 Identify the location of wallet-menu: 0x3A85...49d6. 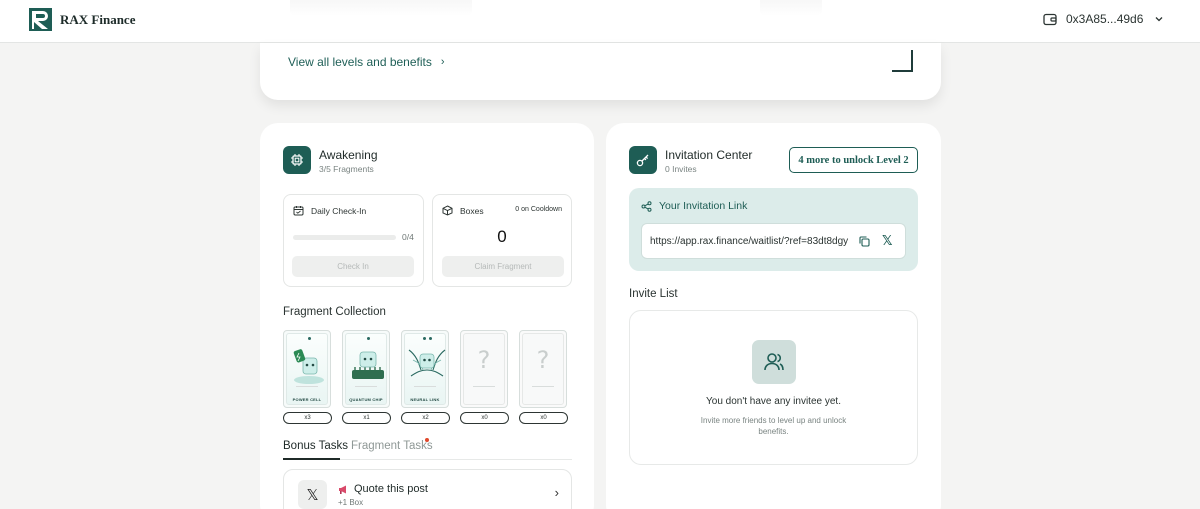
(1103, 19).